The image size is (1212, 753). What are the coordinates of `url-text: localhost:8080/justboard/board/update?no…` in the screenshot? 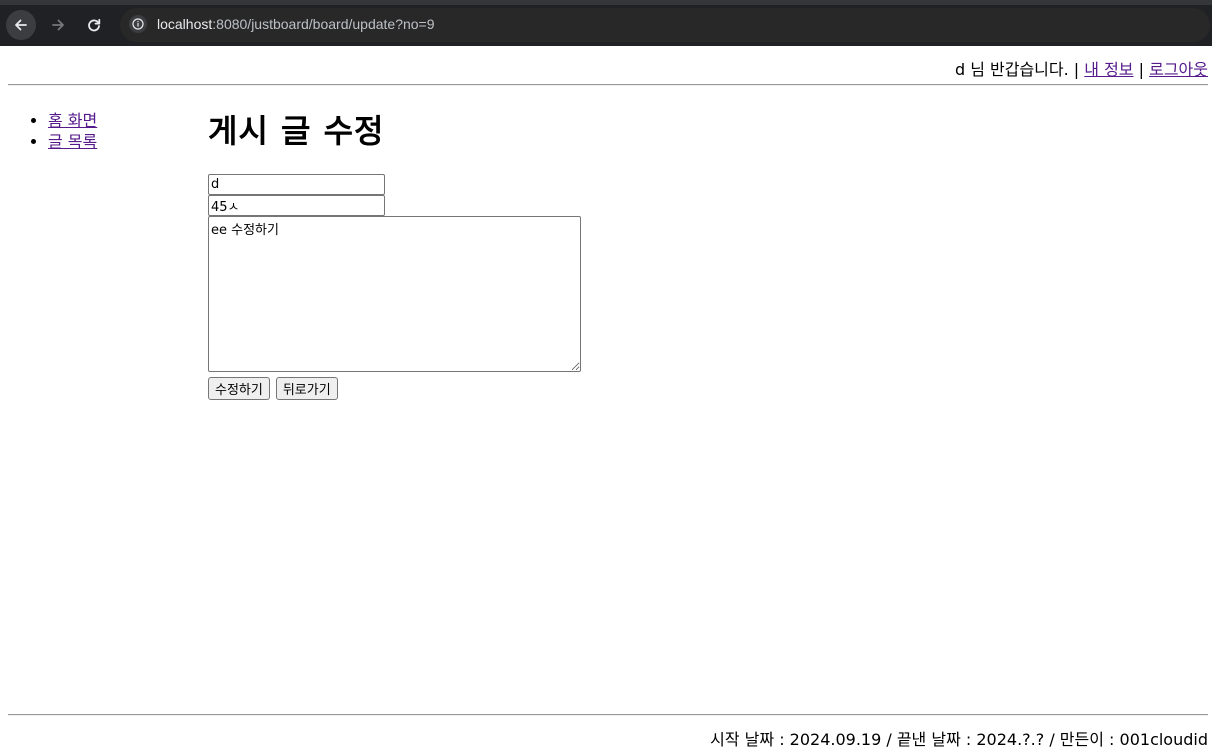 It's located at (296, 24).